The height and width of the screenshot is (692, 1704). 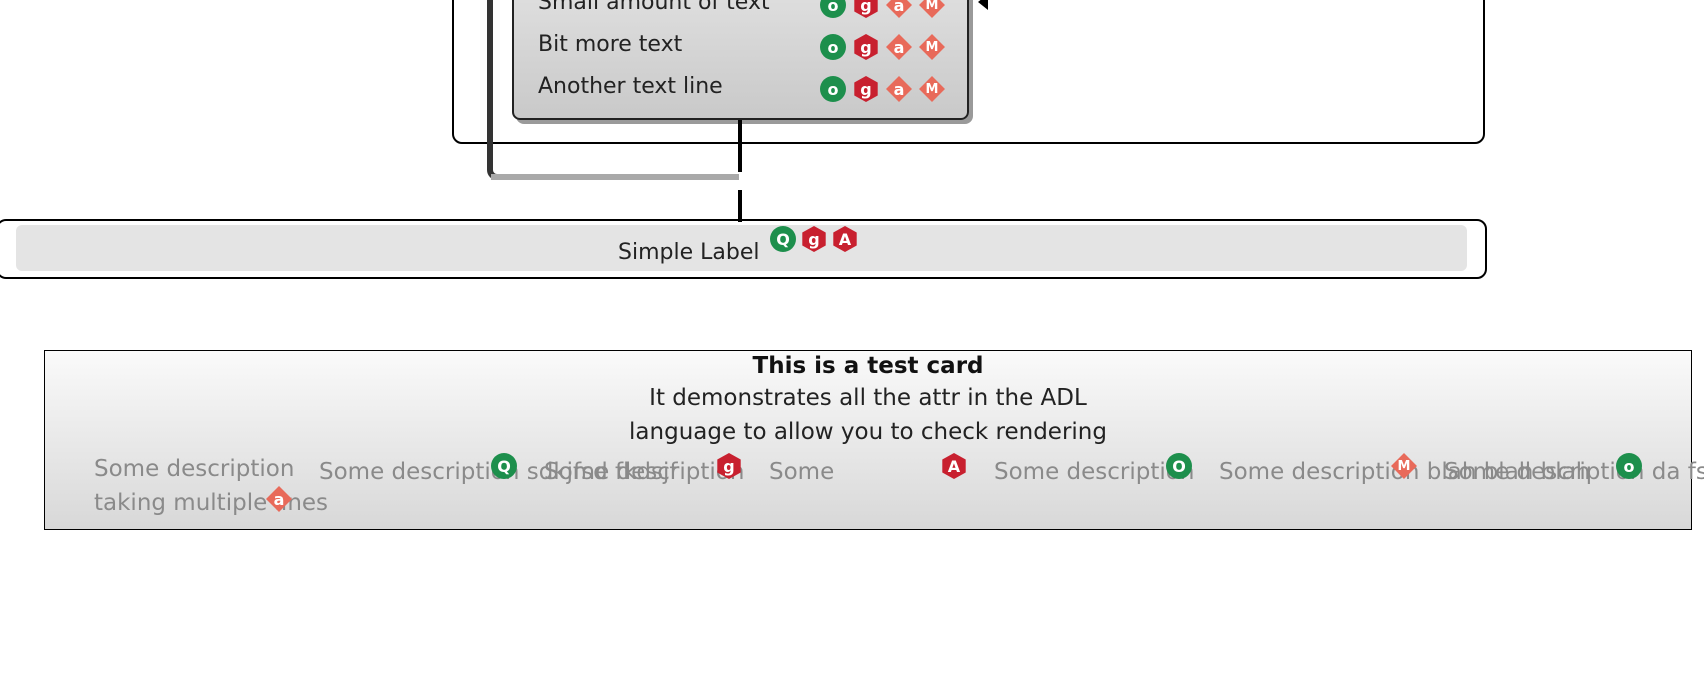 What do you see at coordinates (689, 252) in the screenshot?
I see `simple-label-text: Simple Label` at bounding box center [689, 252].